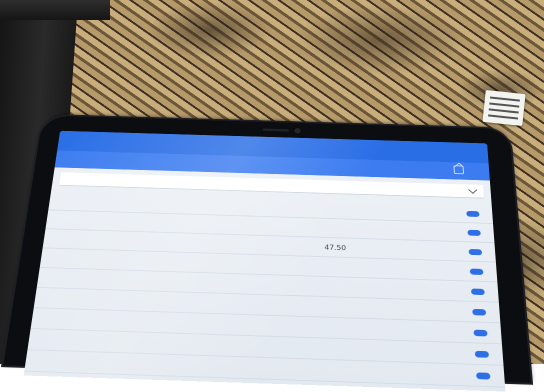  Describe the element at coordinates (472, 190) in the screenshot. I see `chevron-down-icon` at that location.